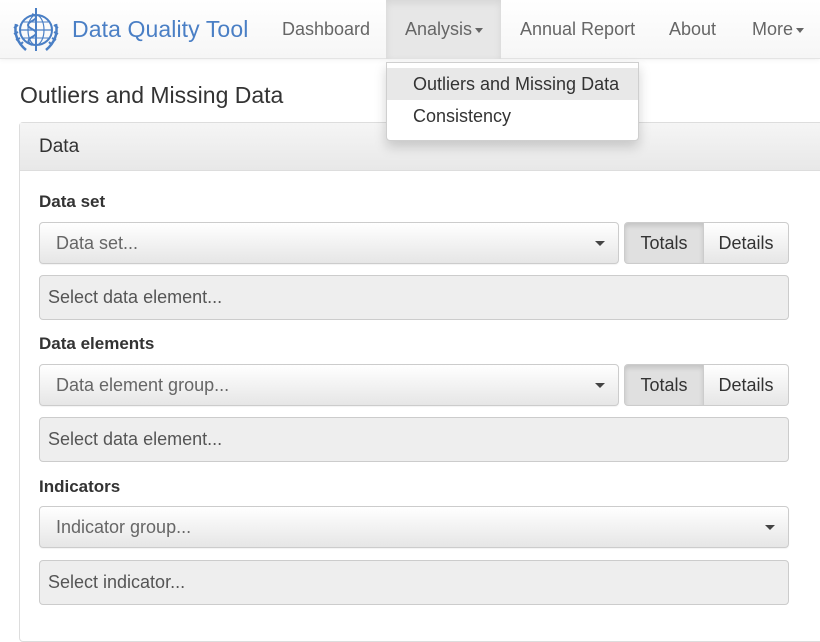 This screenshot has height=642, width=820. What do you see at coordinates (664, 243) in the screenshot?
I see `data-set-totals-button: Totals` at bounding box center [664, 243].